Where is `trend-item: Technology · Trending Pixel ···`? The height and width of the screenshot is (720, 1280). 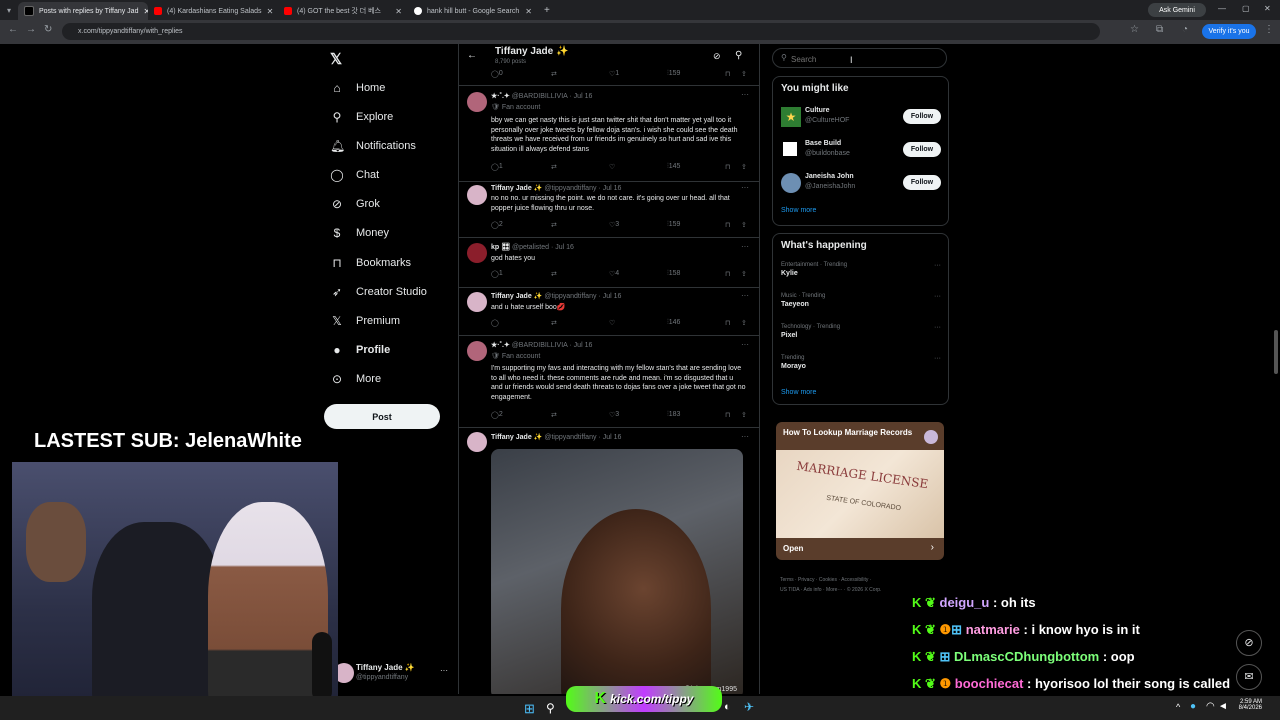 trend-item: Technology · Trending Pixel ··· is located at coordinates (861, 336).